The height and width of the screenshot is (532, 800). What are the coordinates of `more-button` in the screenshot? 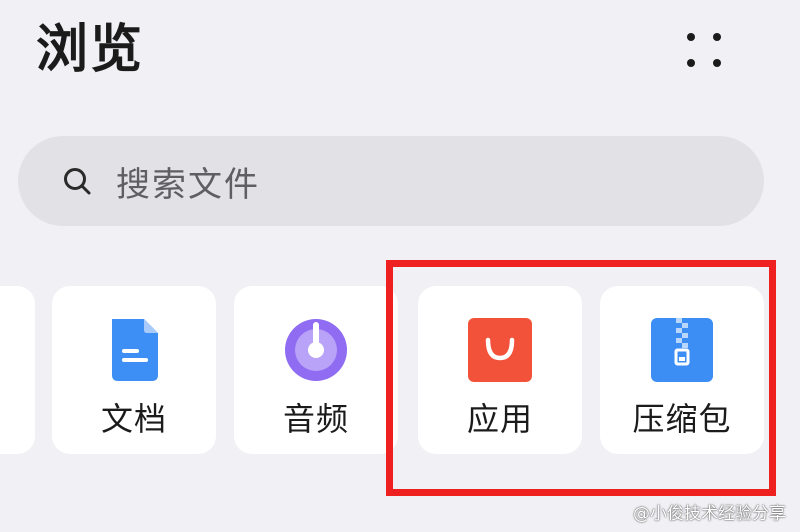 It's located at (704, 50).